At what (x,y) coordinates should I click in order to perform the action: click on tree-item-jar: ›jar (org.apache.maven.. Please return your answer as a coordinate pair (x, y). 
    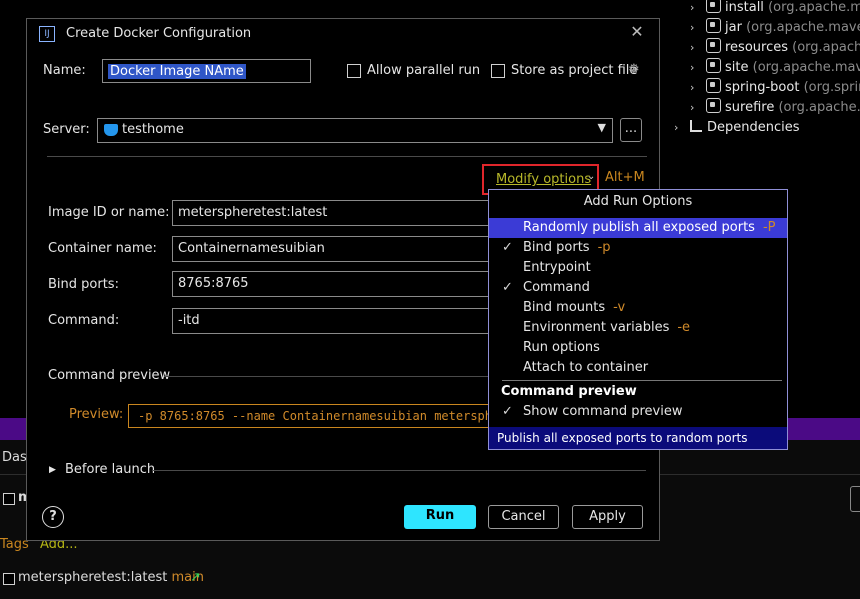
    Looking at the image, I should click on (775, 28).